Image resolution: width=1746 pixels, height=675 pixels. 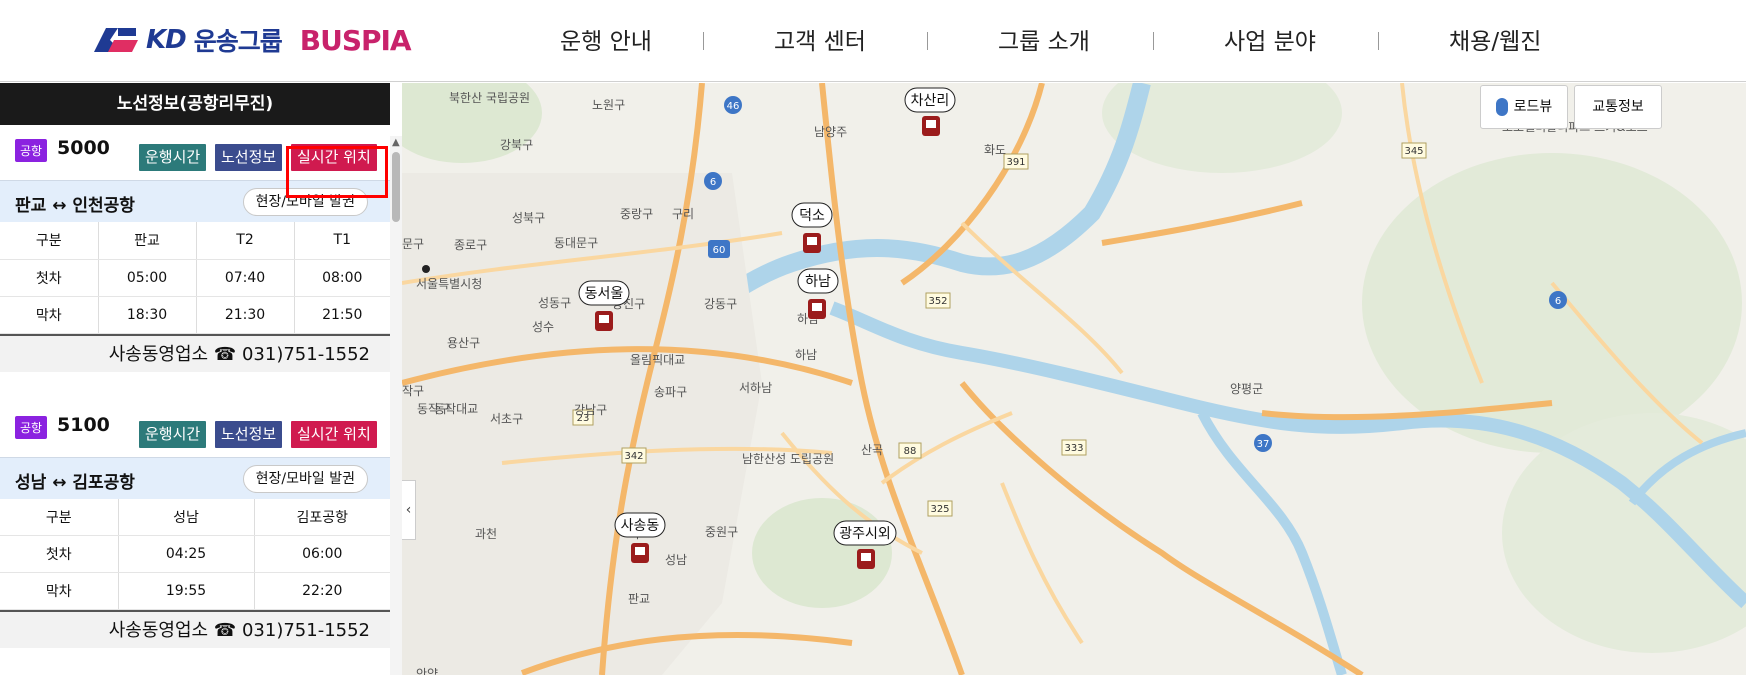 I want to click on scroll-up-arrow-icon: ▲, so click(x=396, y=142).